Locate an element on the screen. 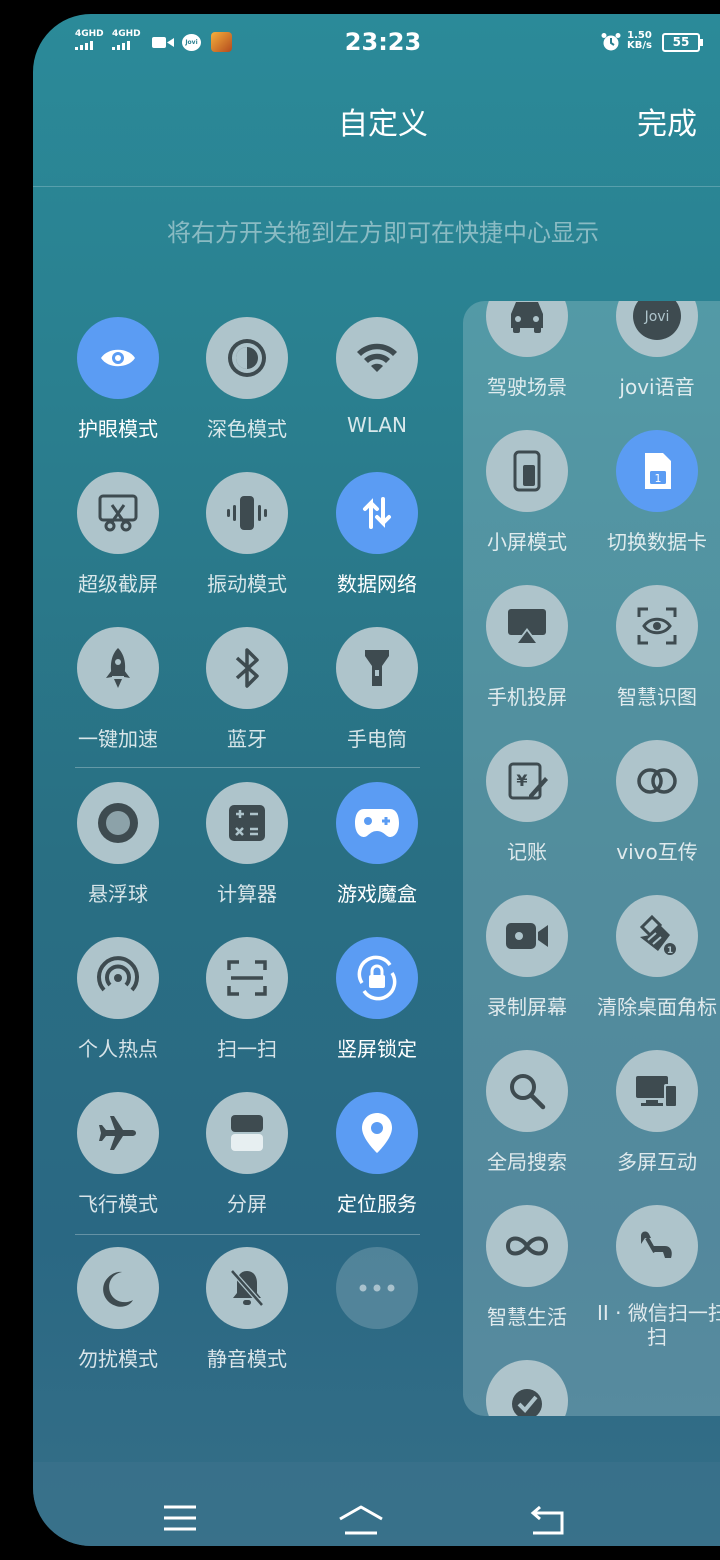  status-bar: 4GHD 4GHD Jovi 23:23 1.50 KB/s 55 is located at coordinates (376, 43).